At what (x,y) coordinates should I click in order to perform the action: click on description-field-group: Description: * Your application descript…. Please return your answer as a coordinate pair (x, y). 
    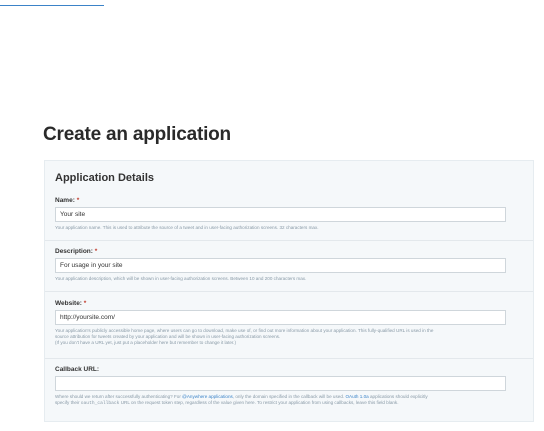
    Looking at the image, I should click on (290, 265).